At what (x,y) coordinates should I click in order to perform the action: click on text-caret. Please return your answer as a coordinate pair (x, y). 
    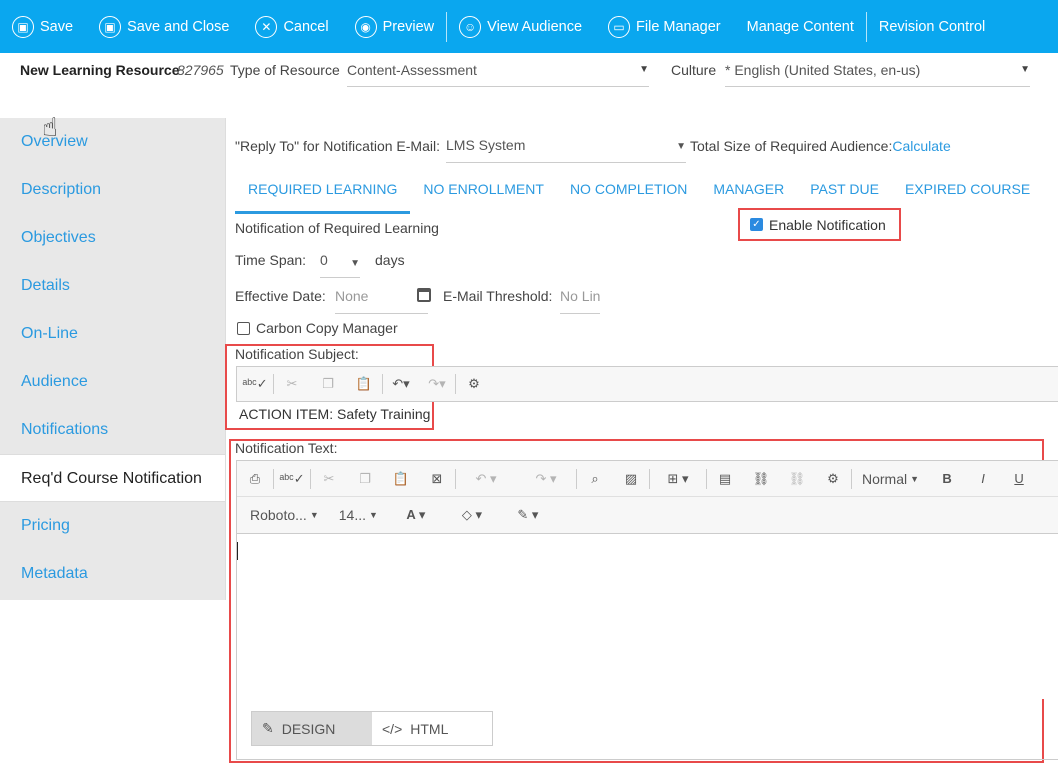
    Looking at the image, I should click on (237, 551).